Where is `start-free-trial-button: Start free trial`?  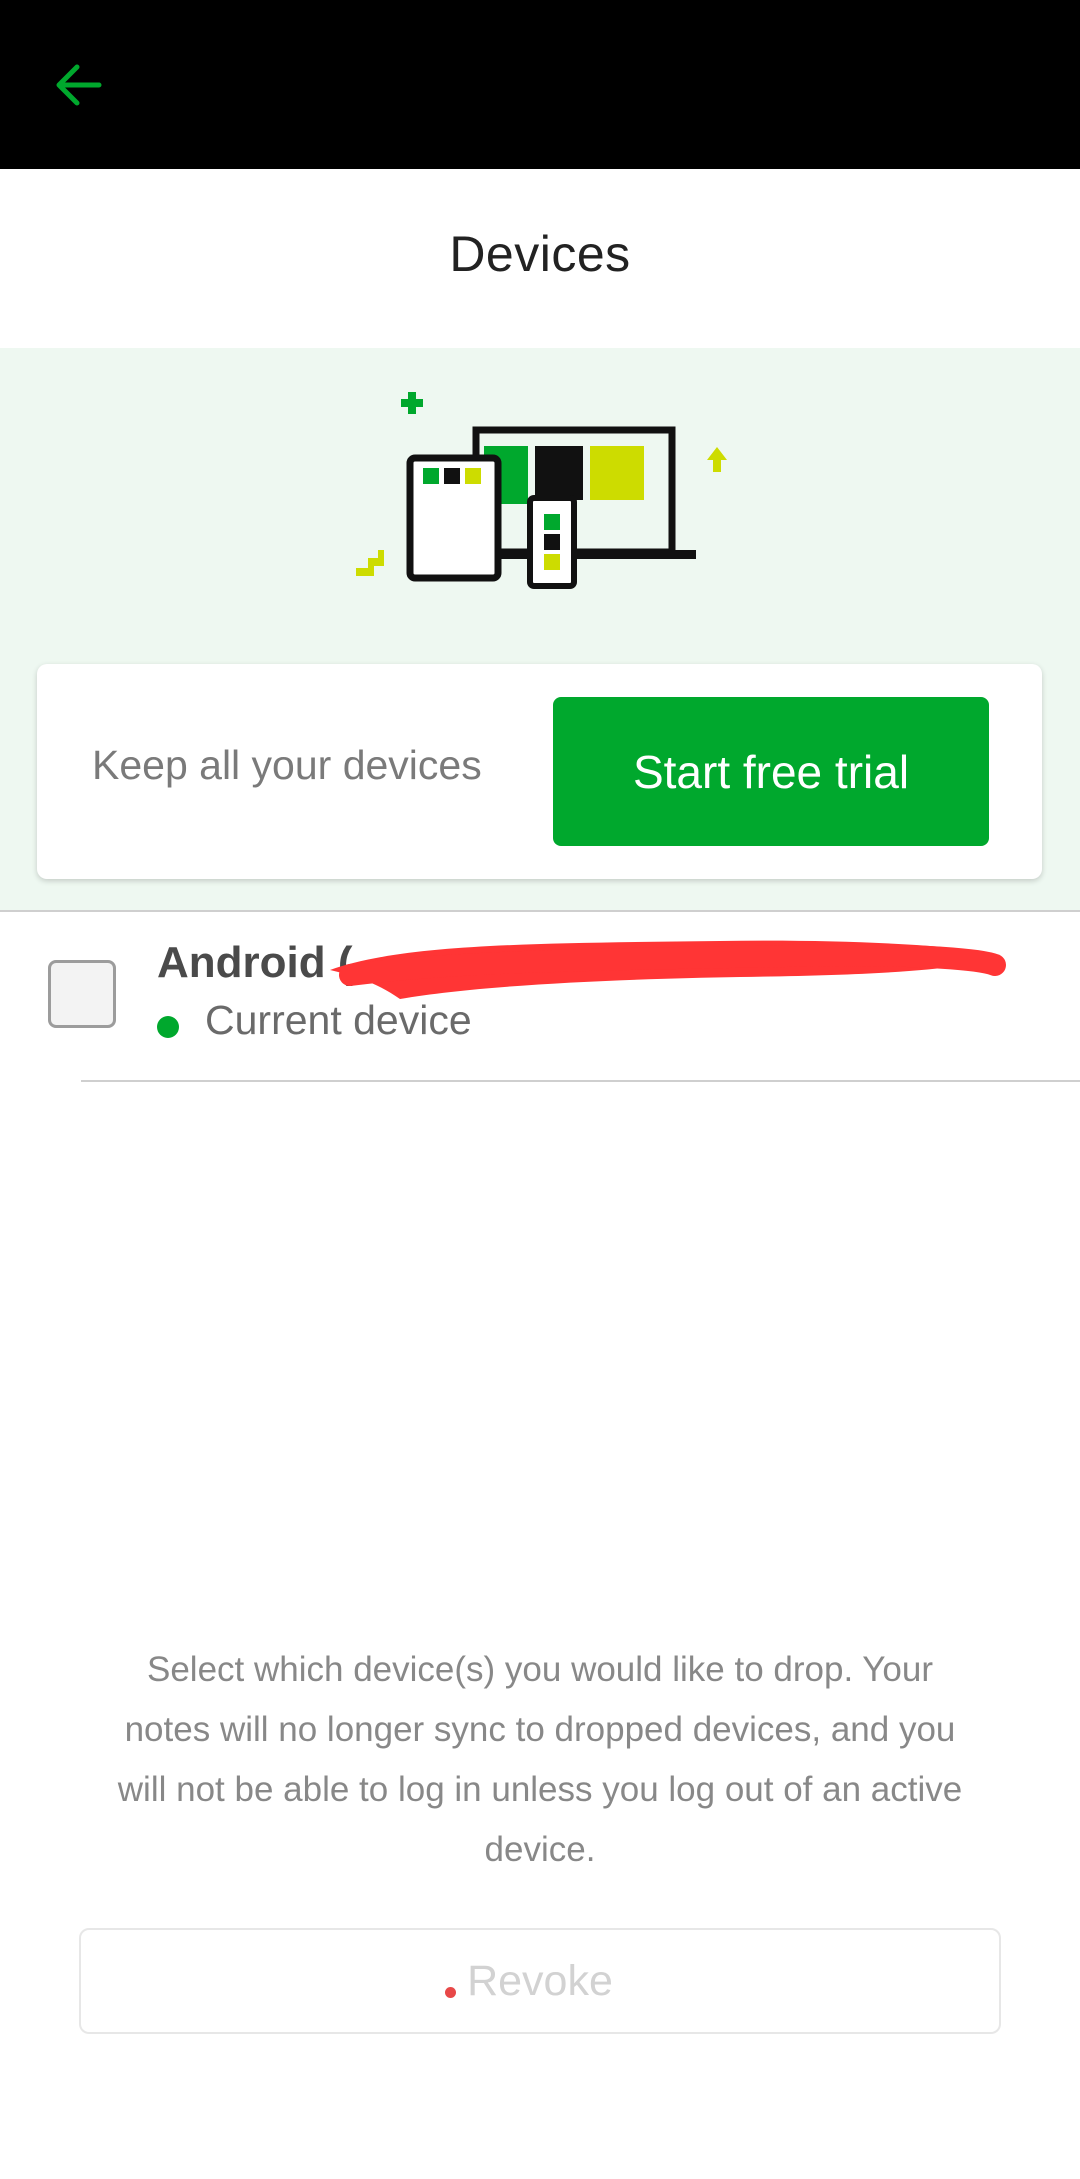 start-free-trial-button: Start free trial is located at coordinates (771, 771).